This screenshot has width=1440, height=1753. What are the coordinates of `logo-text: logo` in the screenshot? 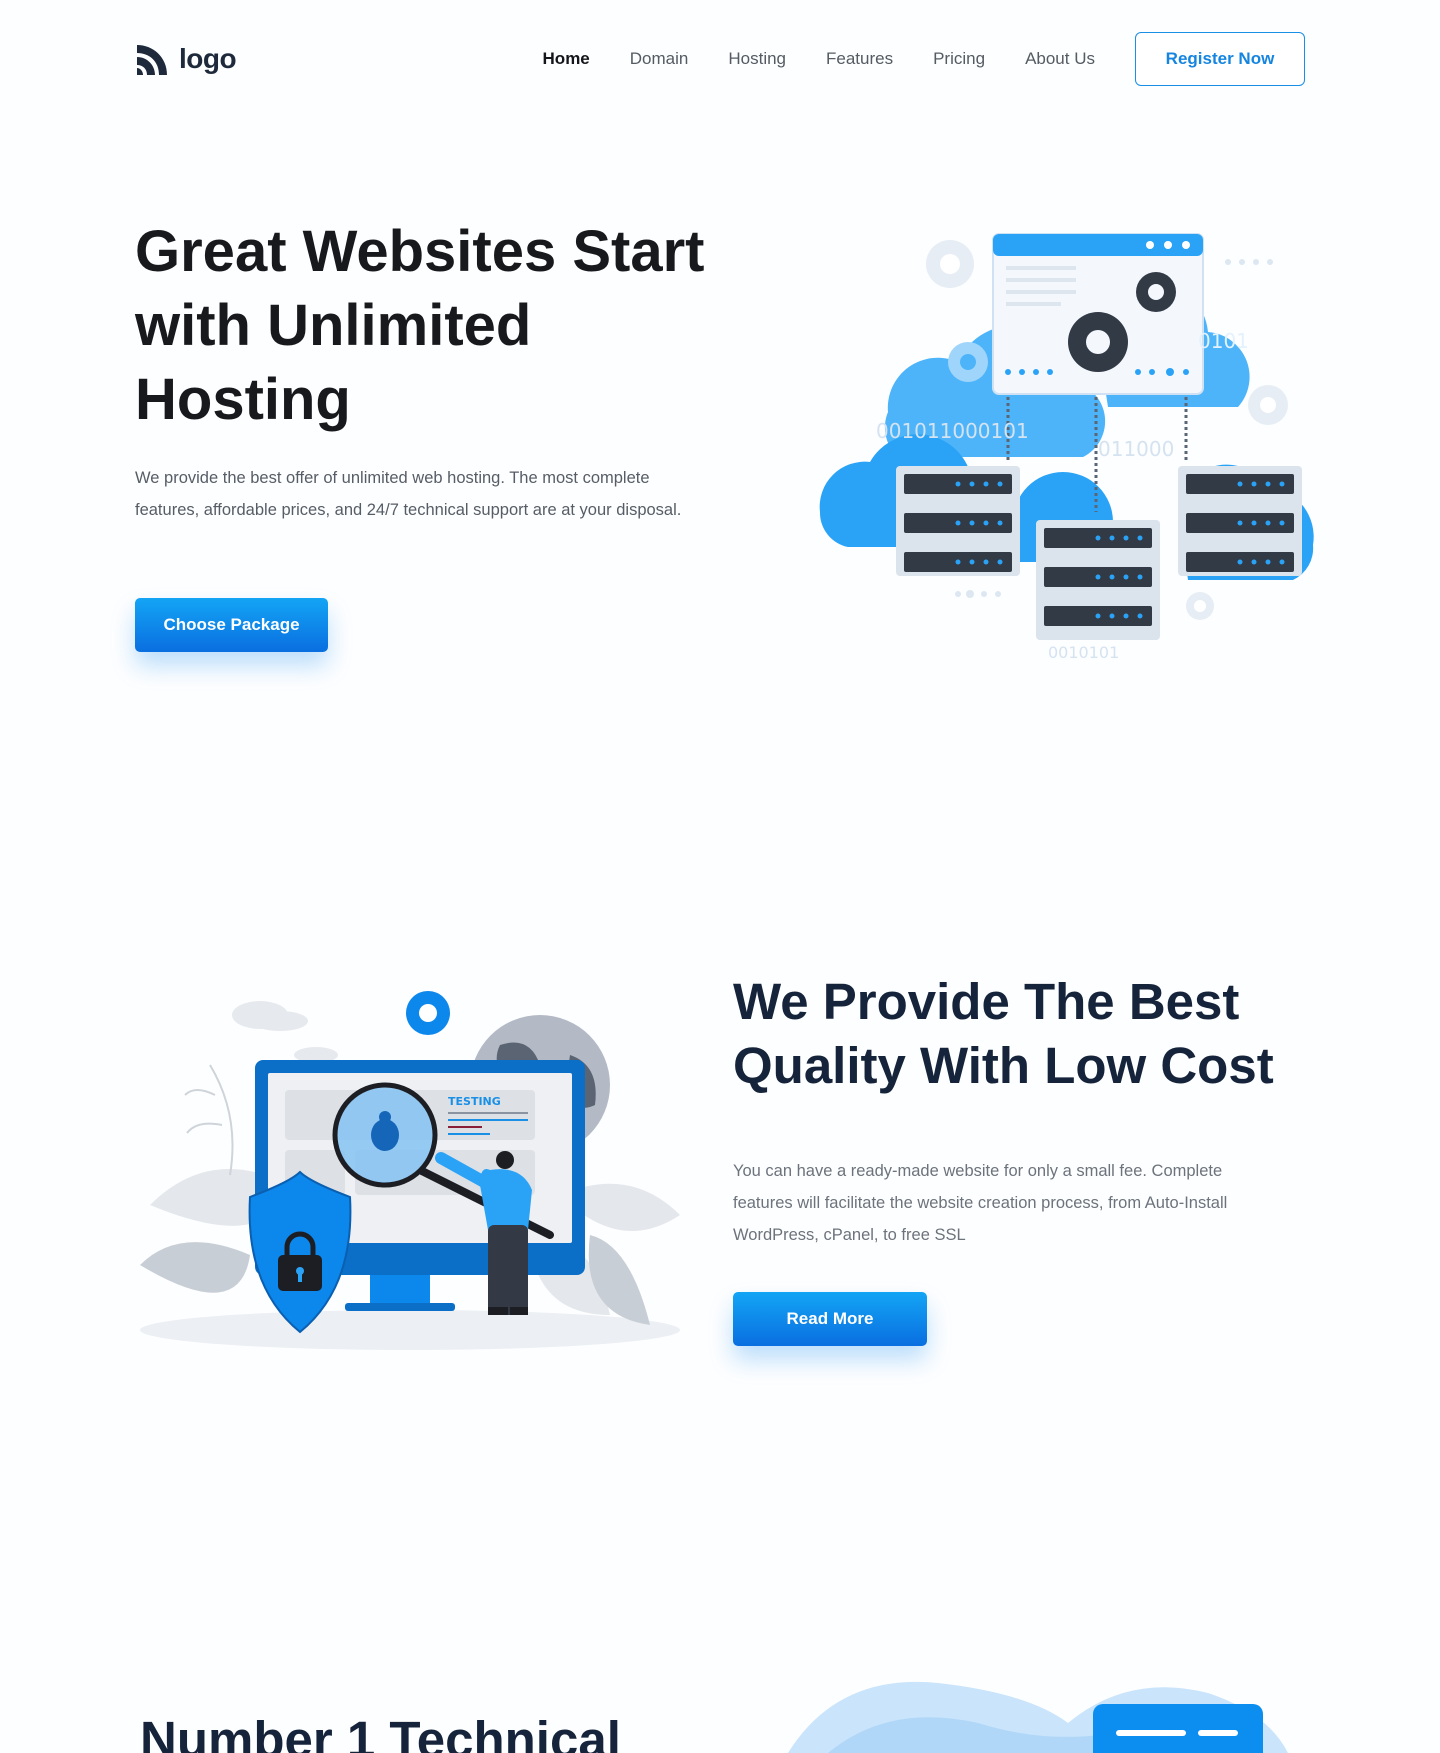 It's located at (208, 58).